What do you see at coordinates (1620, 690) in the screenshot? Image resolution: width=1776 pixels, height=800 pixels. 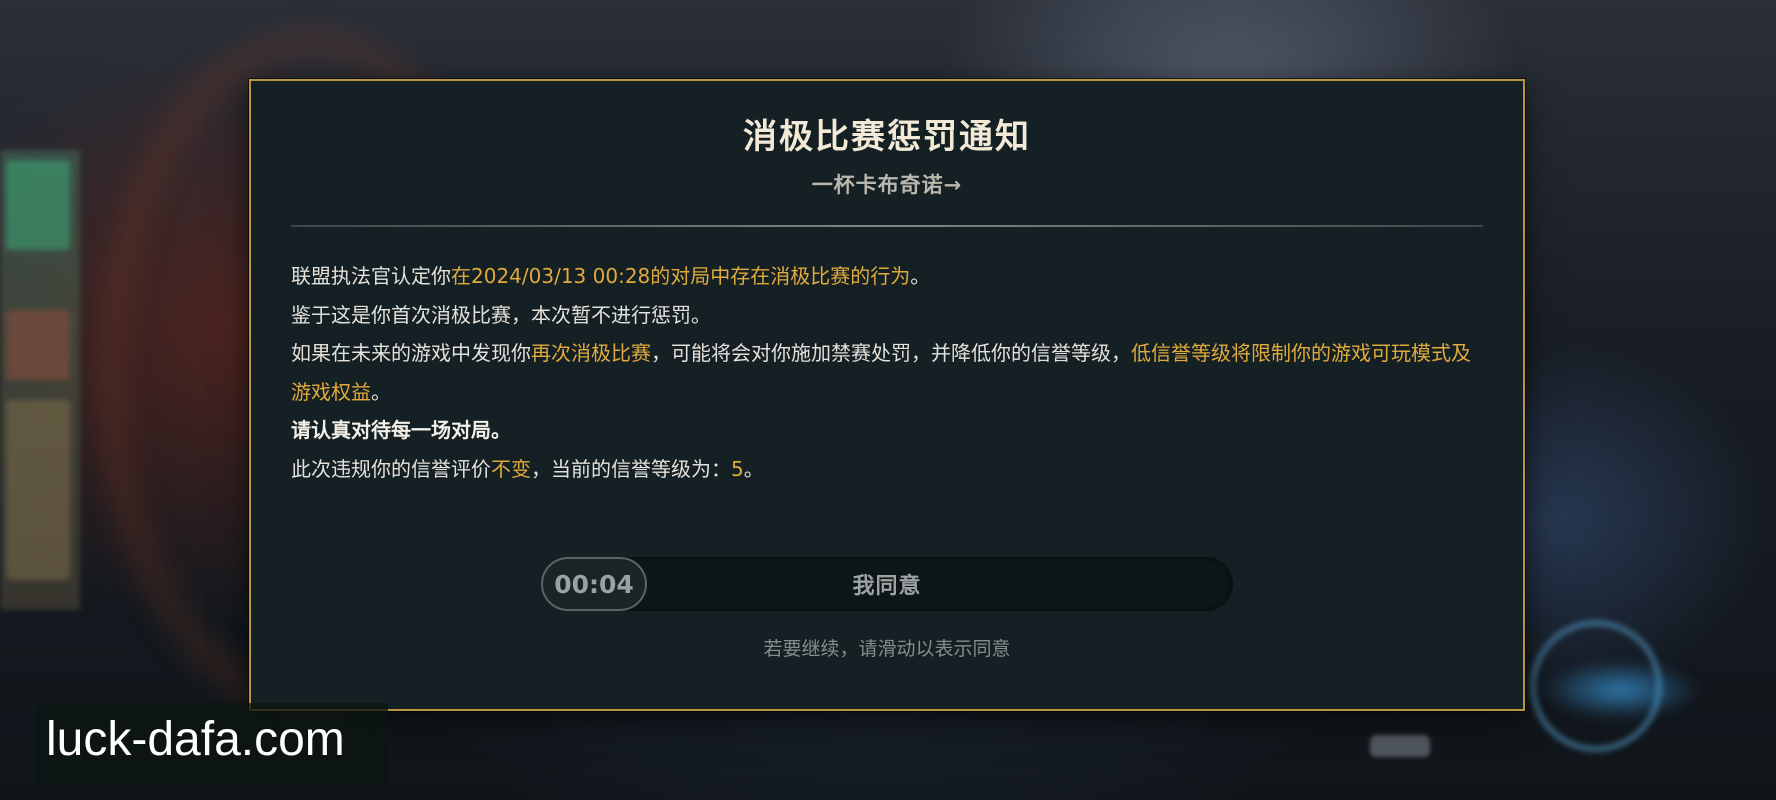 I see `background-glow` at bounding box center [1620, 690].